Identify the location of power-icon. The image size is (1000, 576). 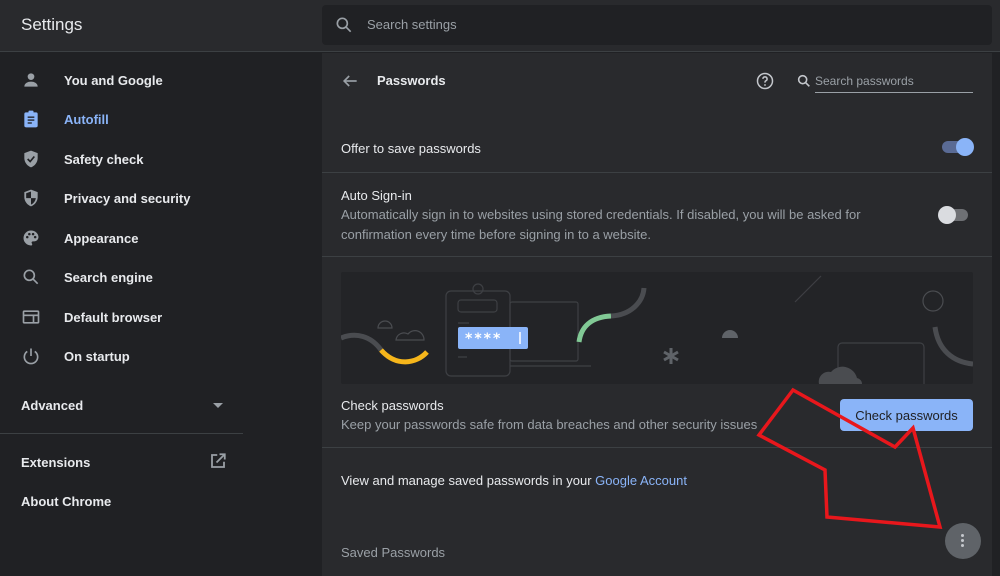
(31, 356).